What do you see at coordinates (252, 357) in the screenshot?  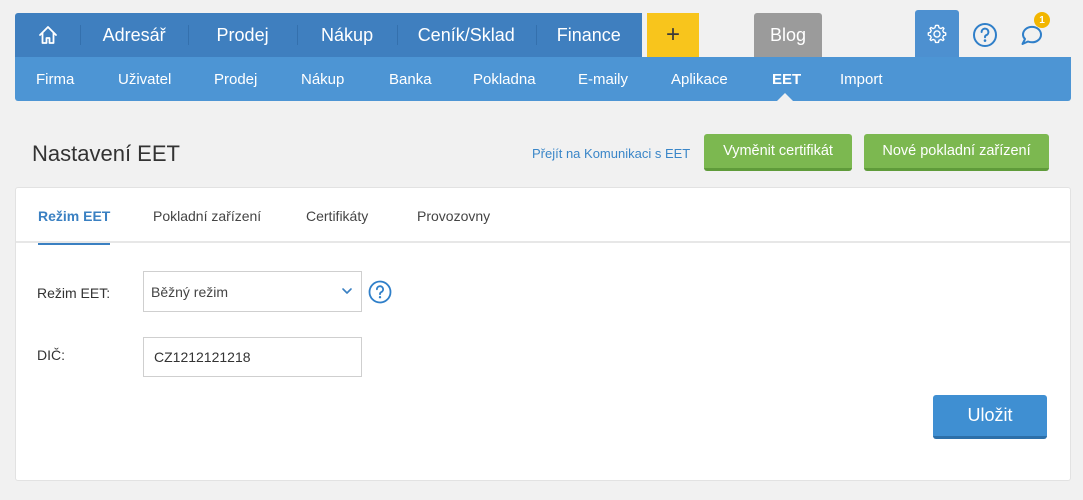 I see `dic-input` at bounding box center [252, 357].